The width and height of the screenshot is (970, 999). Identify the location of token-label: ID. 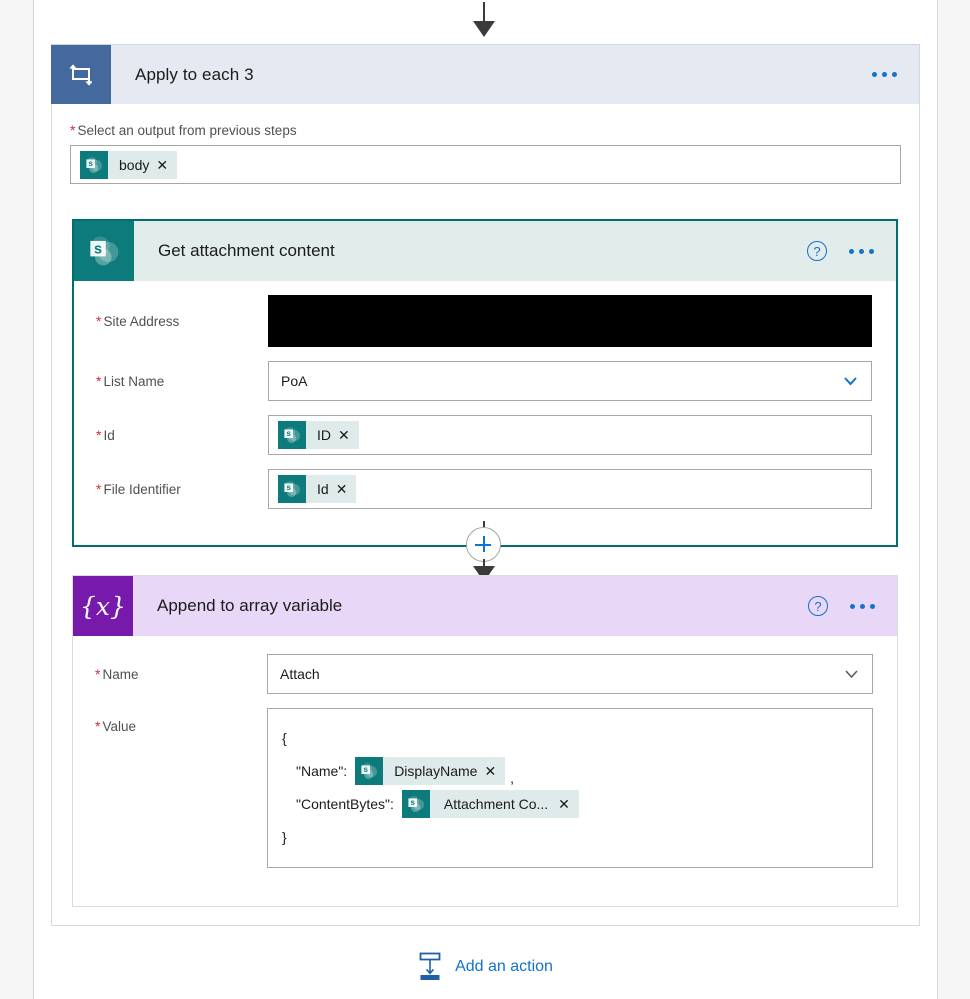
(324, 435).